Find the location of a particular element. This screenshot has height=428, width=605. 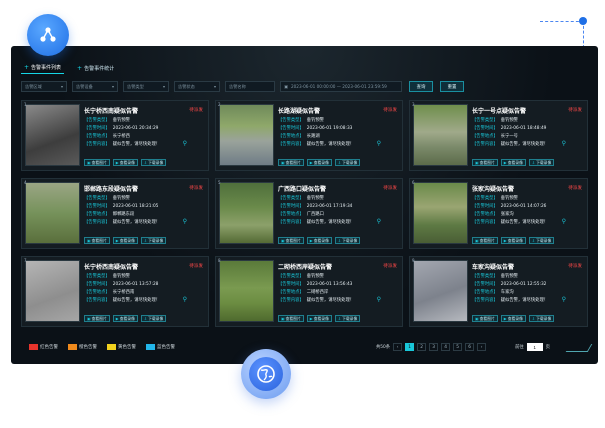

chevron-down-icon: ▾ is located at coordinates (61, 86).